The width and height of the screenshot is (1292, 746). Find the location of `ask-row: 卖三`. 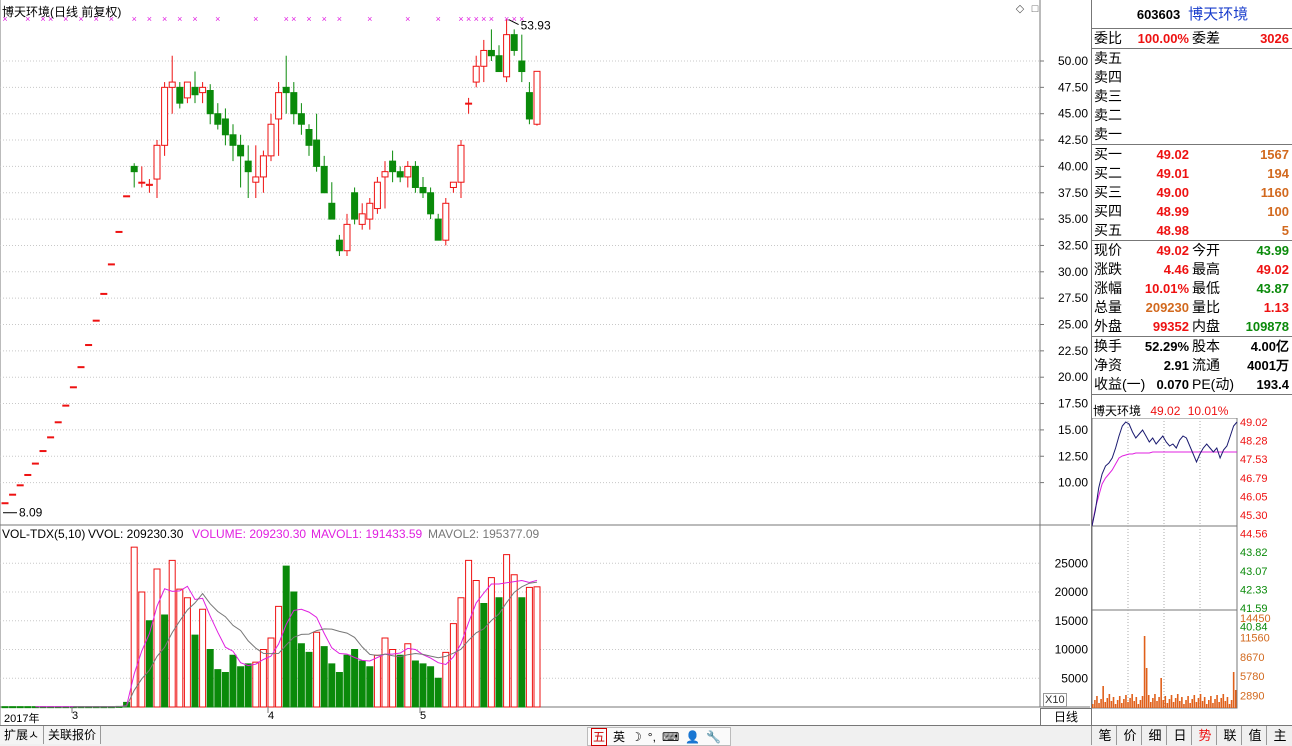

ask-row: 卖三 is located at coordinates (1192, 96).